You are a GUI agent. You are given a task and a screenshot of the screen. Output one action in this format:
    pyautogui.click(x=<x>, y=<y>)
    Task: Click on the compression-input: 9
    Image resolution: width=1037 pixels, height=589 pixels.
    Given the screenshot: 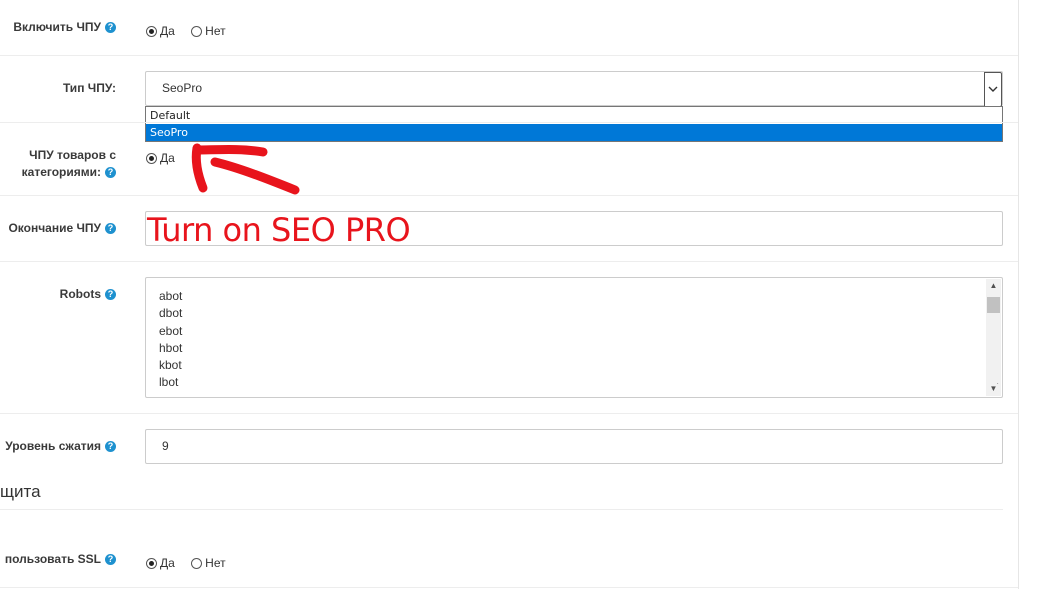 What is the action you would take?
    pyautogui.click(x=574, y=446)
    